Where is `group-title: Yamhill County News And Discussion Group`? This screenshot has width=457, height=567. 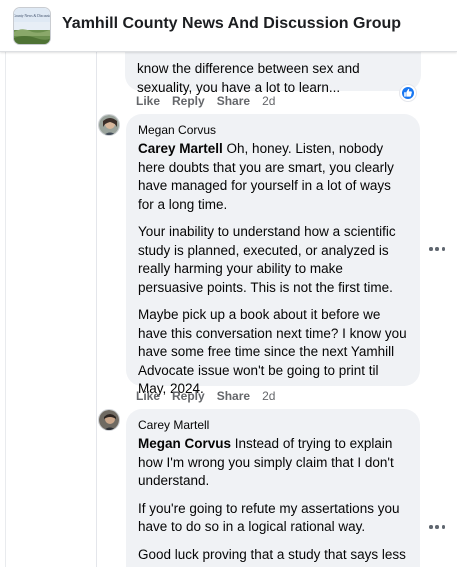
group-title: Yamhill County News And Discussion Group is located at coordinates (231, 24).